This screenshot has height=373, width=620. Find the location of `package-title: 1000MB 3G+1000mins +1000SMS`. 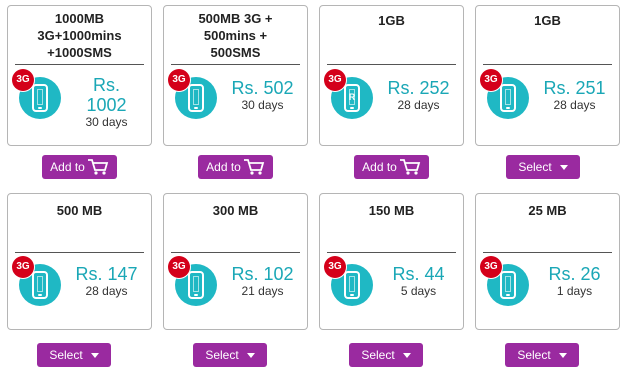

package-title: 1000MB 3G+1000mins +1000SMS is located at coordinates (79, 35).